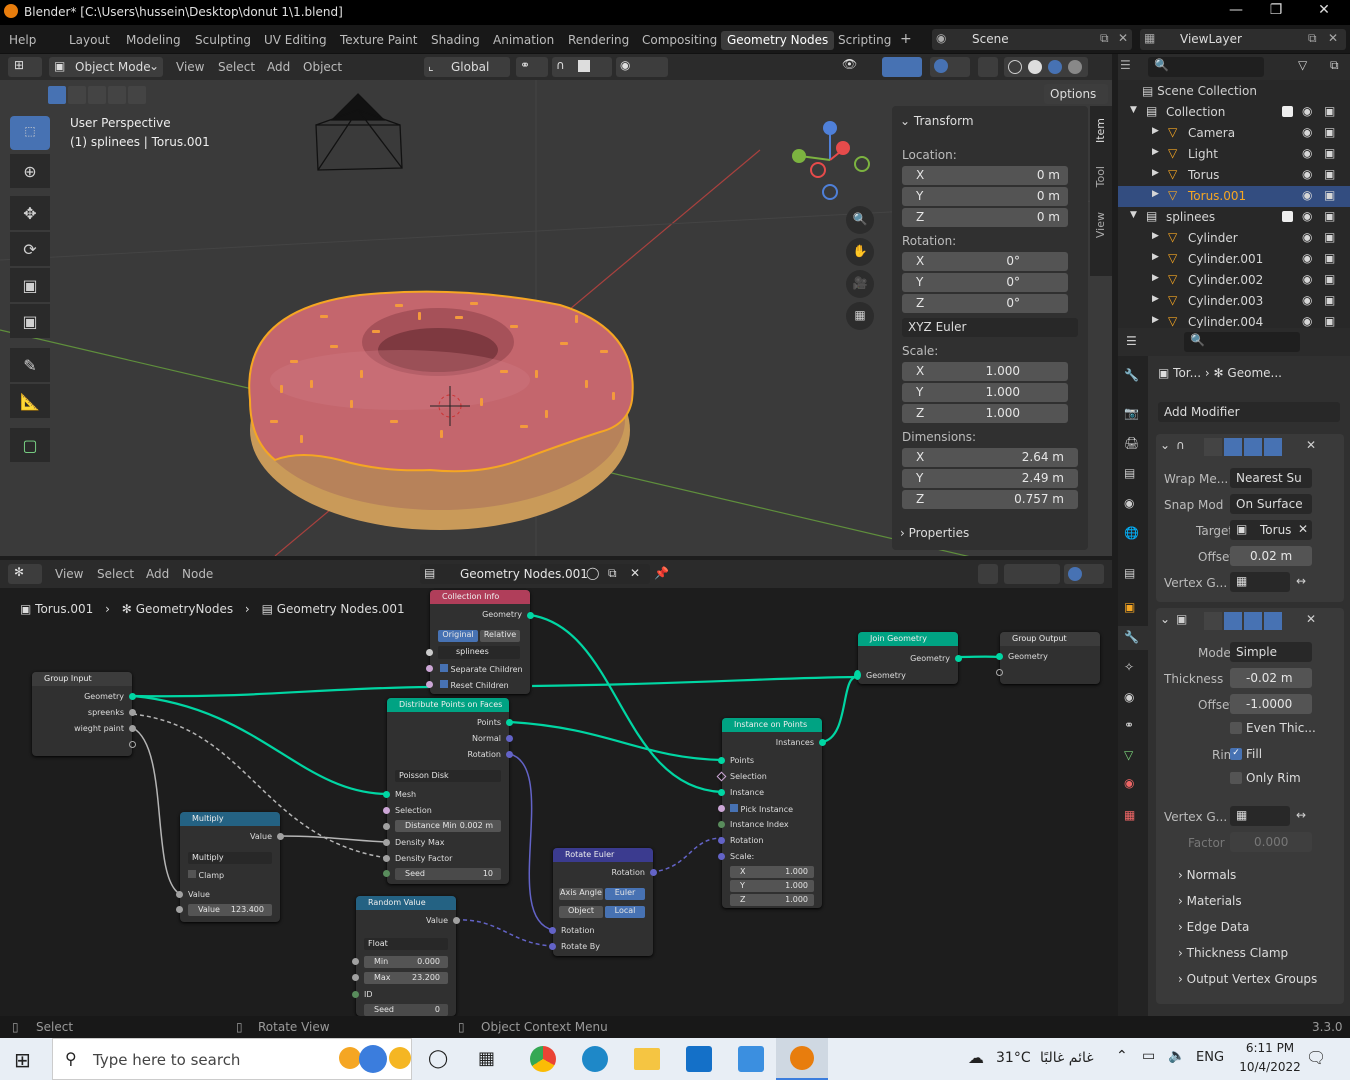  What do you see at coordinates (137, 95) in the screenshot?
I see `select-intersect-icon` at bounding box center [137, 95].